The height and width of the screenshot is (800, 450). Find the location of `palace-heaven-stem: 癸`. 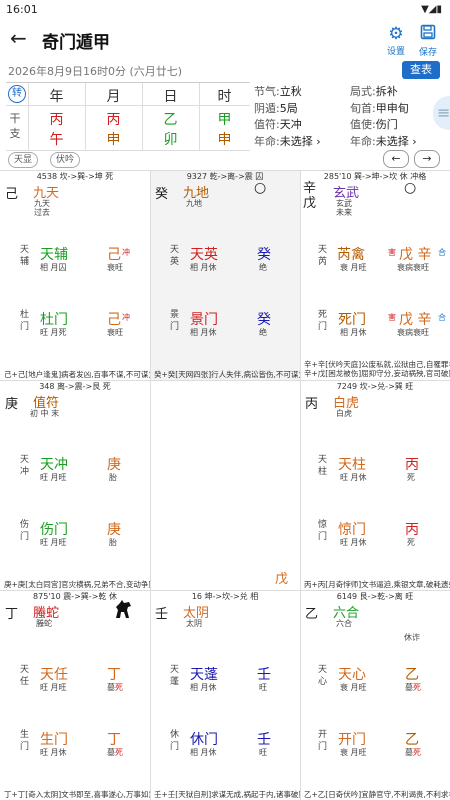

palace-heaven-stem: 癸 is located at coordinates (264, 255).